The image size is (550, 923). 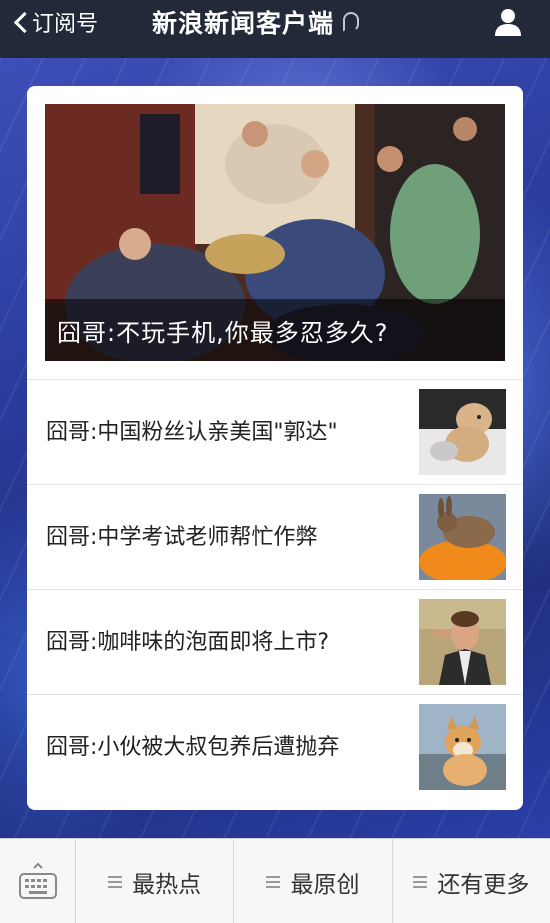 I want to click on back-label: 订阅号, so click(x=65, y=24).